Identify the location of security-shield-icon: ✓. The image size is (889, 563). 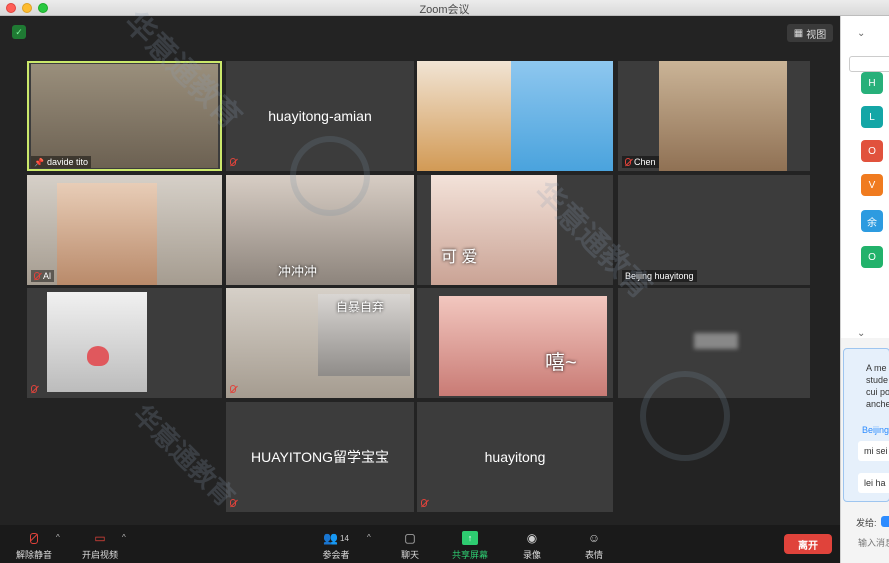
(19, 32).